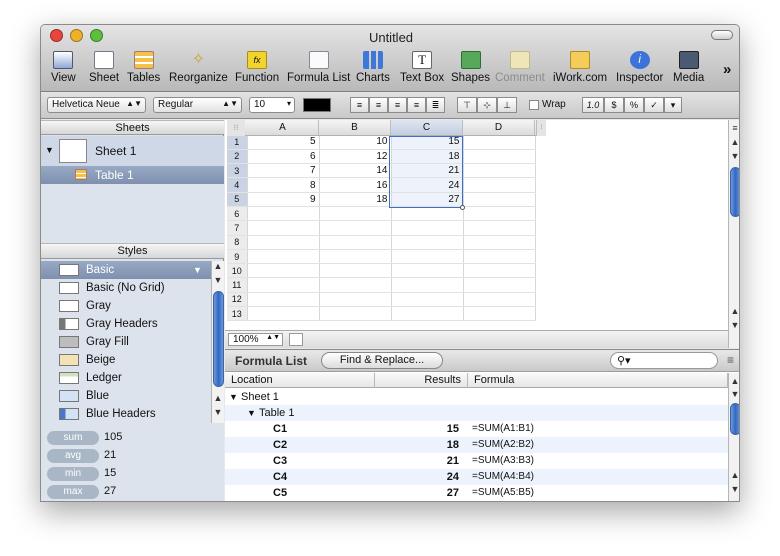  Describe the element at coordinates (126, 288) in the screenshot. I see `style-item: Basic (No Grid)` at that location.